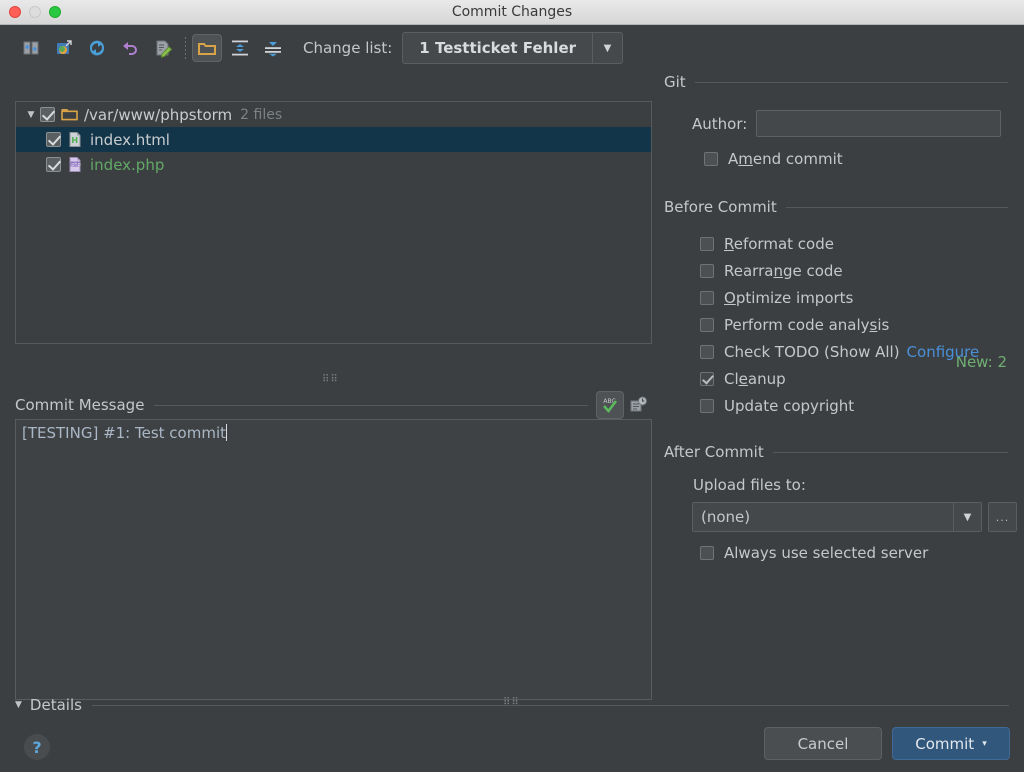 This screenshot has width=1024, height=772. I want to click on update-copyright-checkbox, so click(707, 405).